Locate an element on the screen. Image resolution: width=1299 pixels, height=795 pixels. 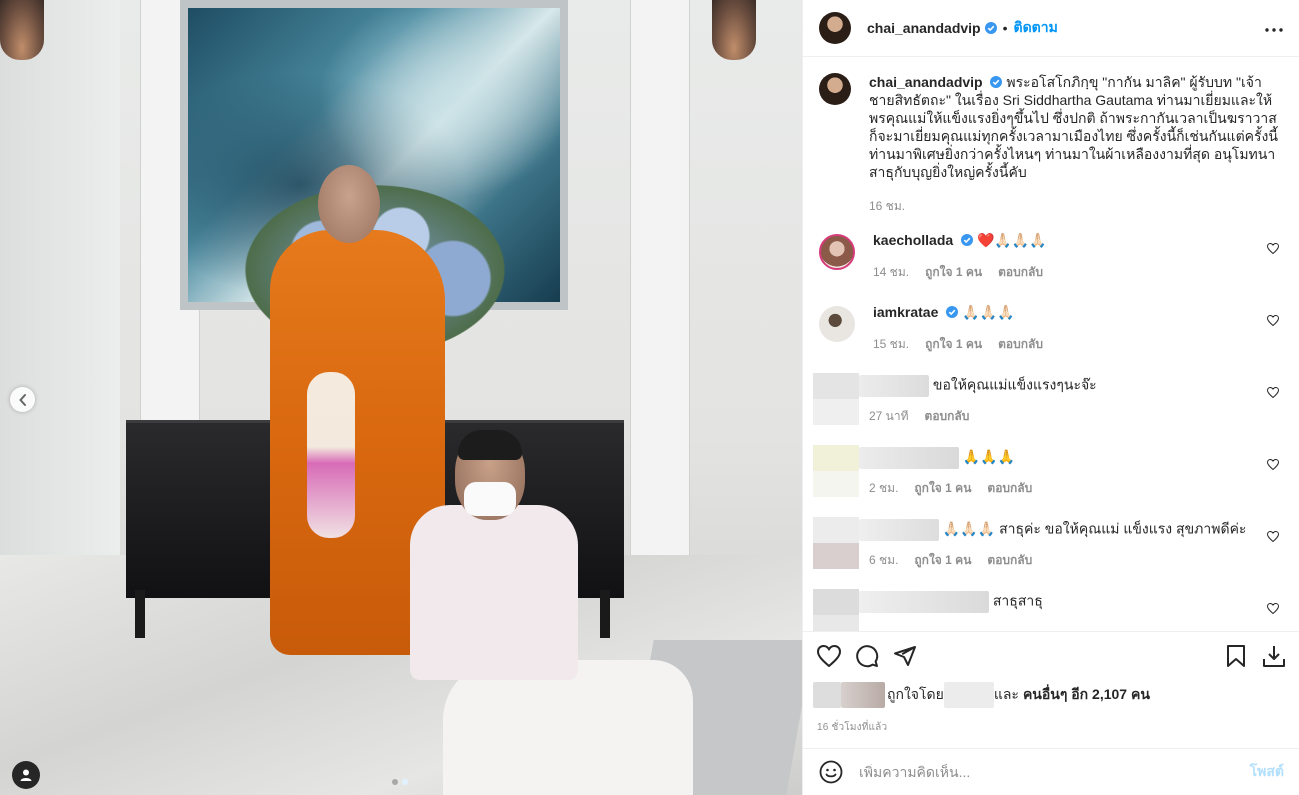
more-options-button is located at coordinates (1274, 28).